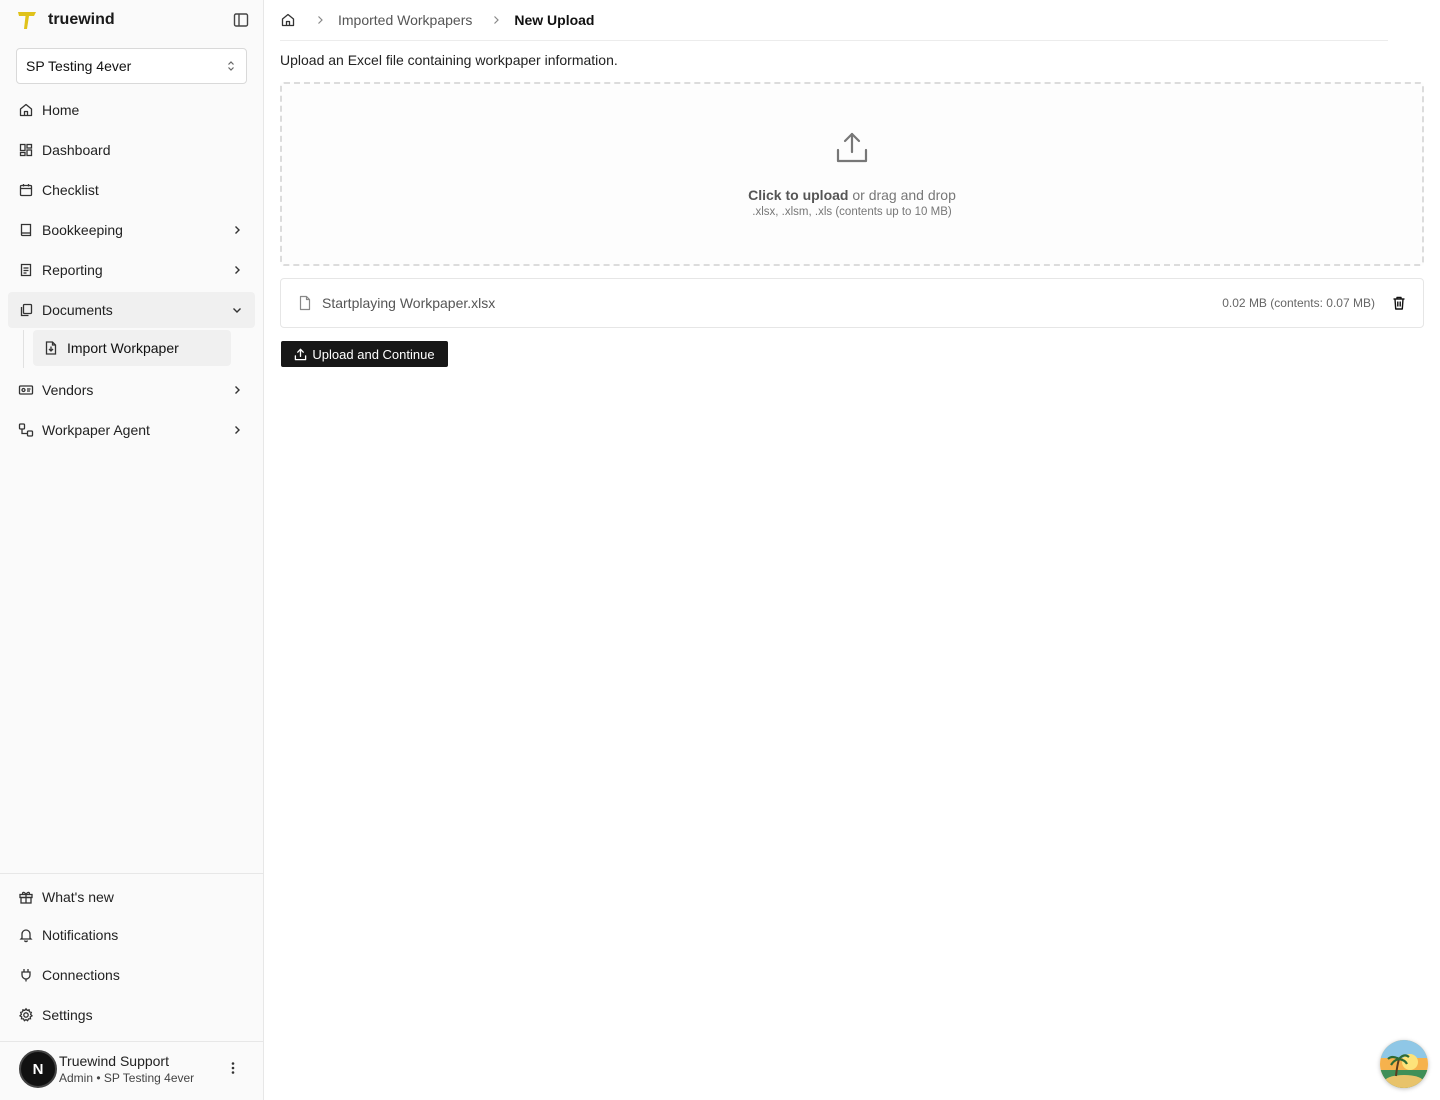  What do you see at coordinates (133, 20) in the screenshot?
I see `brand: truewind` at bounding box center [133, 20].